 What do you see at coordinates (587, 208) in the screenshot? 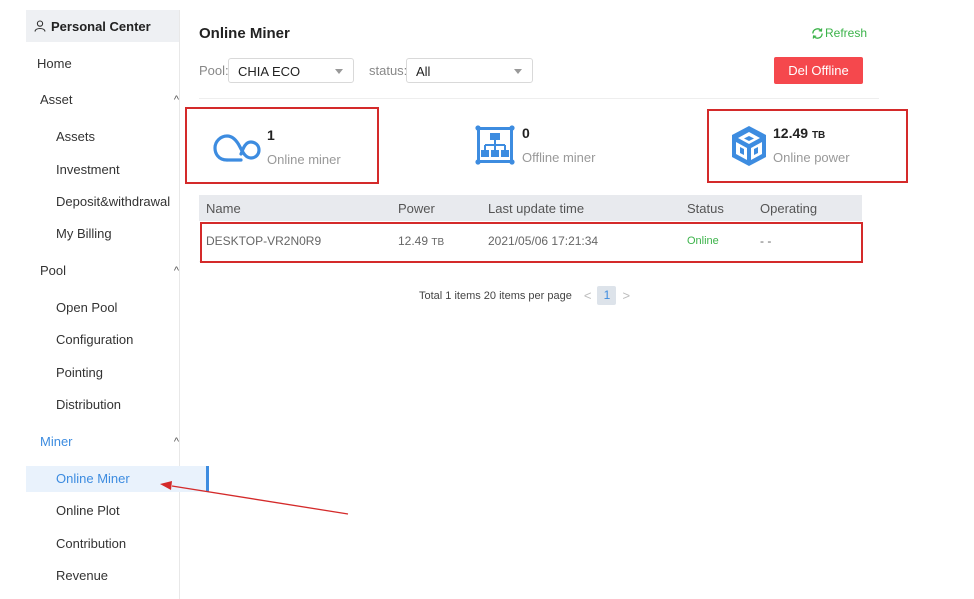
I see `column-header-last-update: Last update time` at bounding box center [587, 208].